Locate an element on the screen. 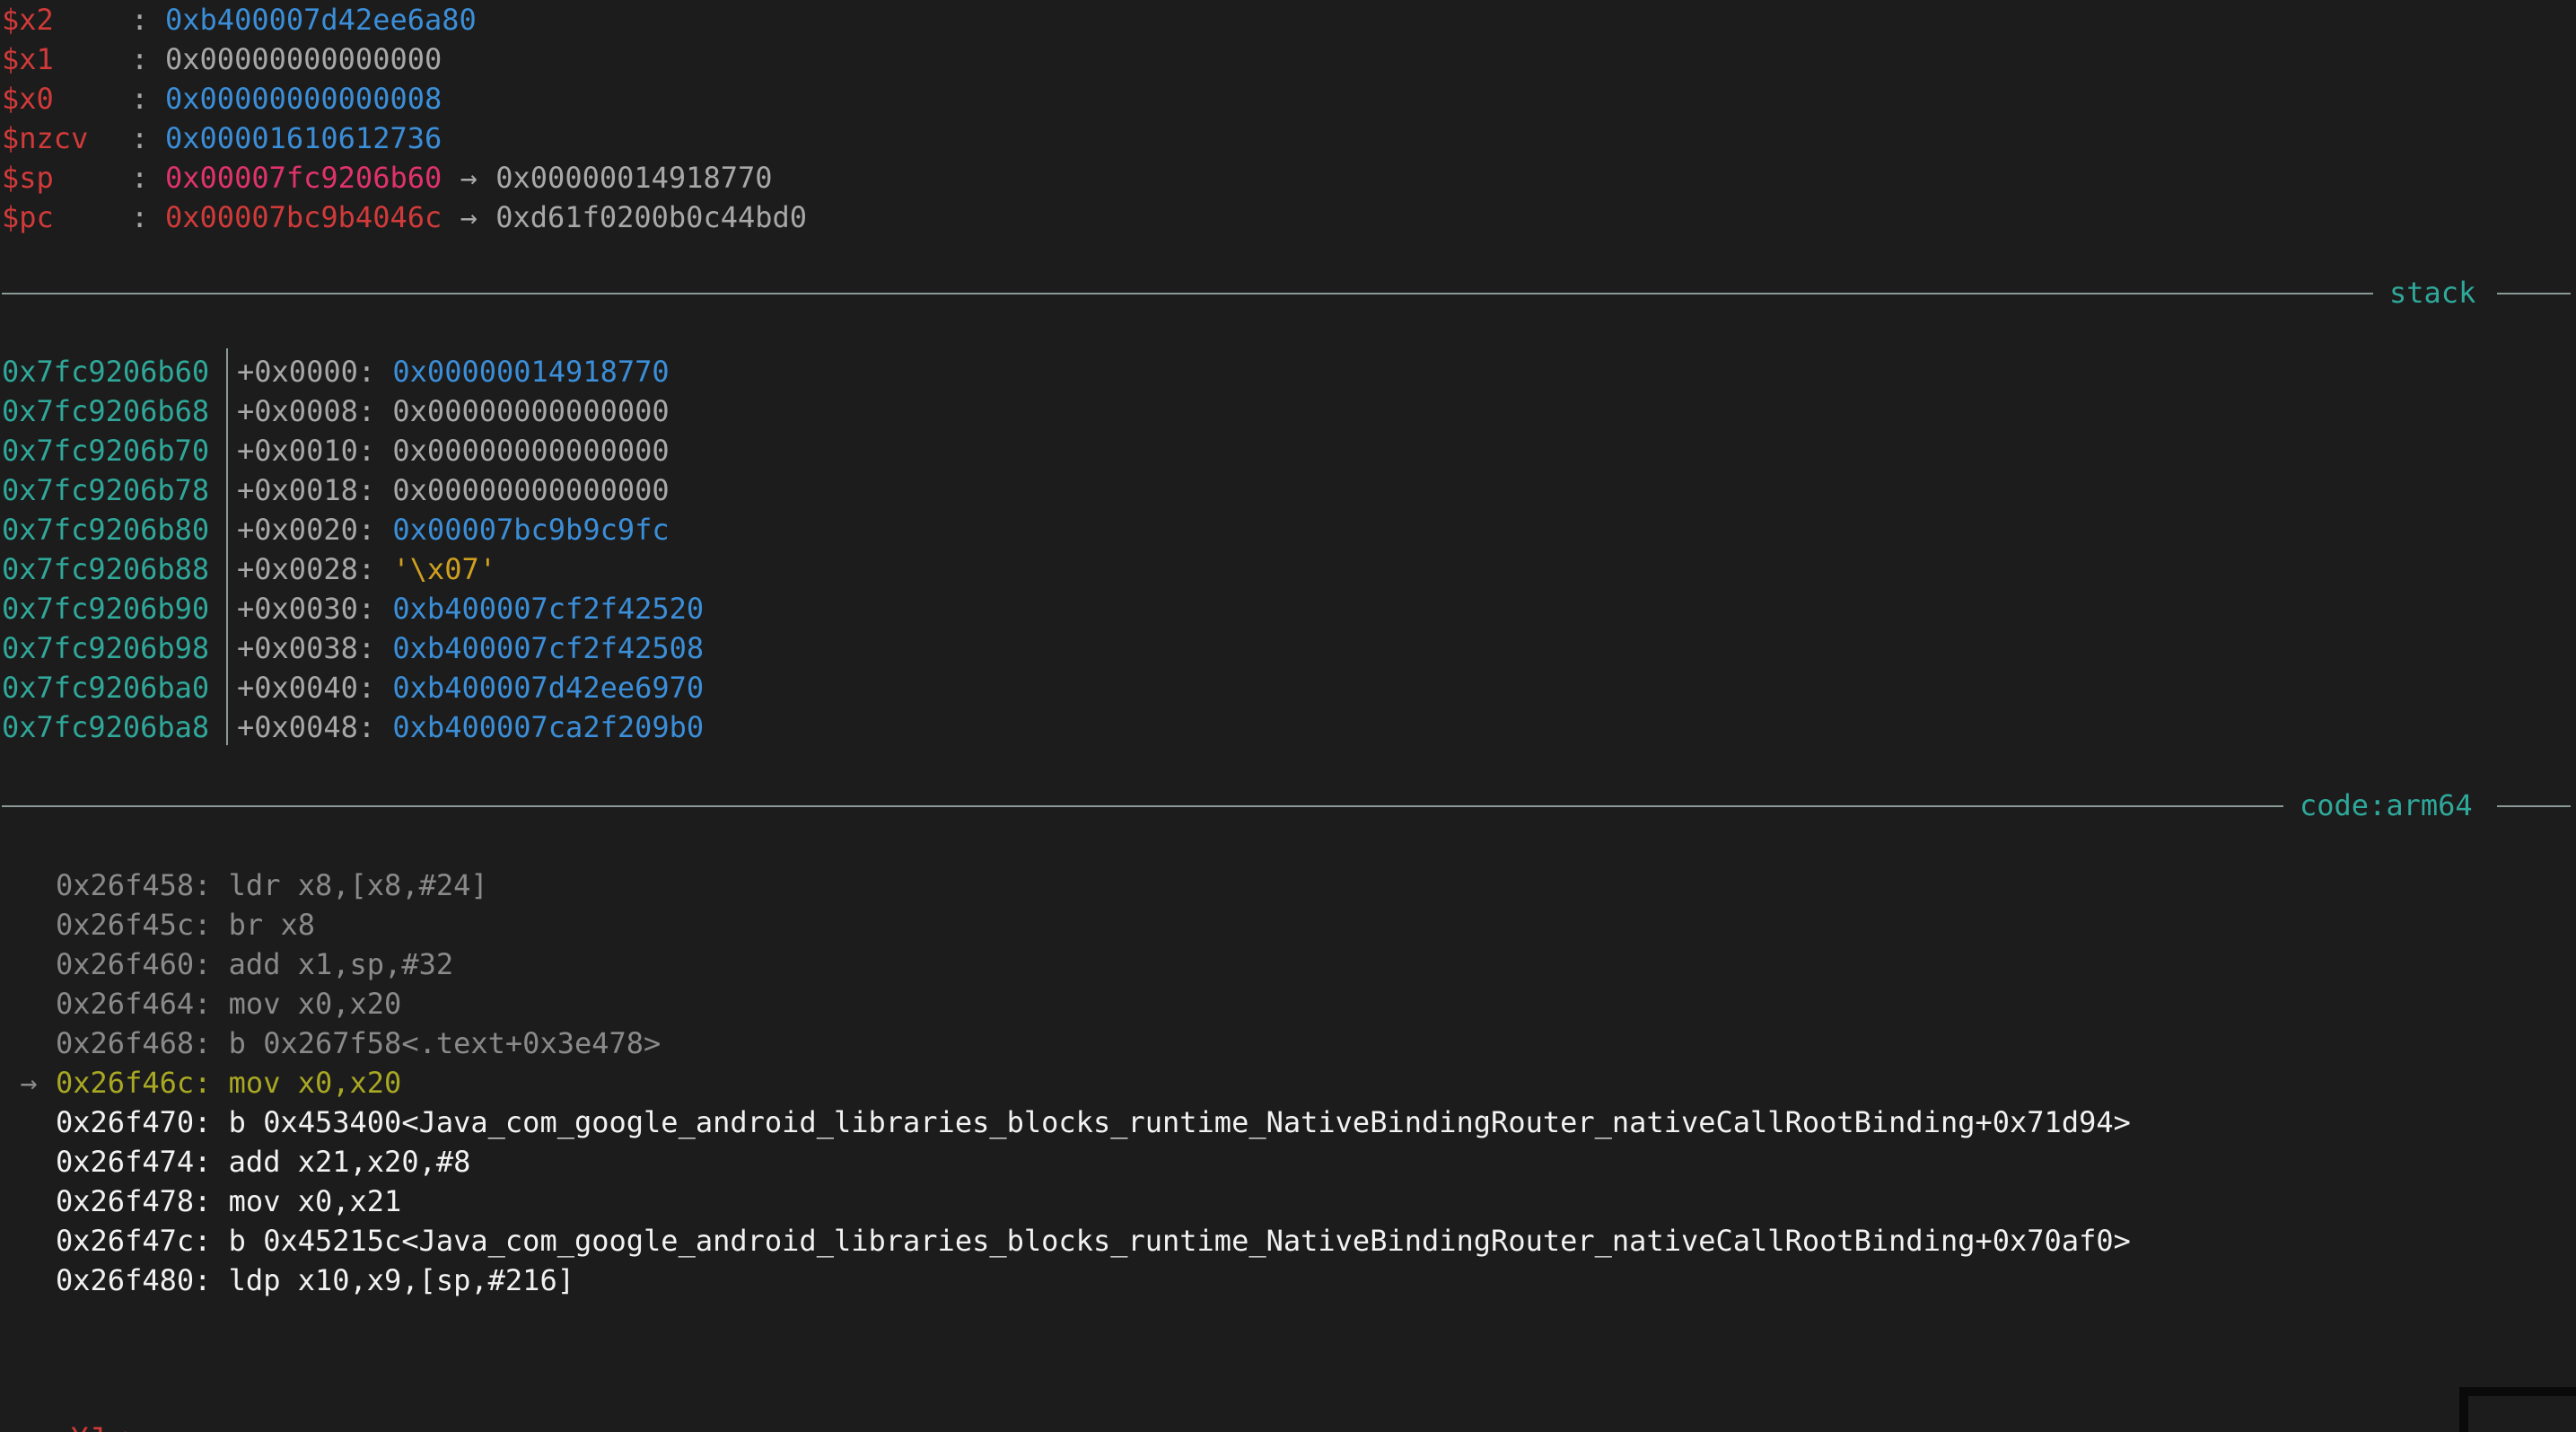 Image resolution: width=2576 pixels, height=1432 pixels. instruction-row: 0x26f480: ldp x10,x9,[sp,#216] is located at coordinates (288, 1280).